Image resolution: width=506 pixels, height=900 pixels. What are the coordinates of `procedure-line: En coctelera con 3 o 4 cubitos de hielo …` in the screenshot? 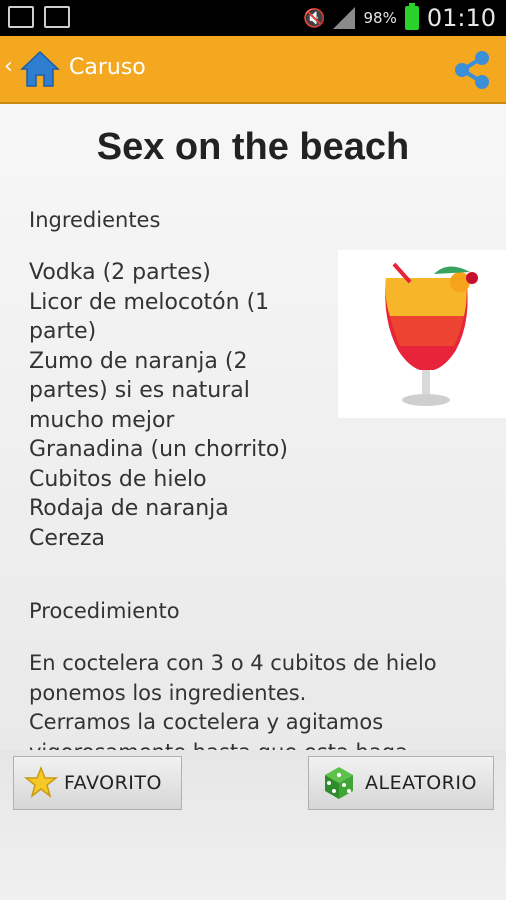 It's located at (233, 678).